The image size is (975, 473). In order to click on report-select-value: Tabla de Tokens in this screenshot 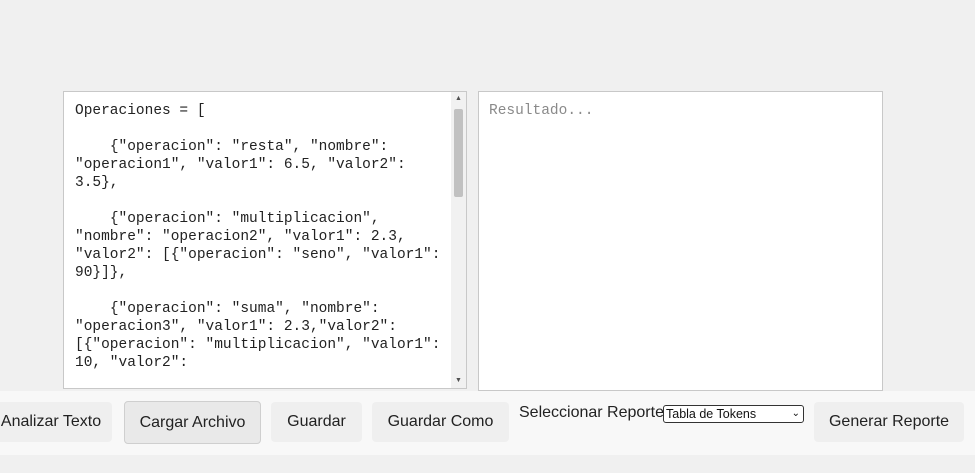, I will do `click(711, 414)`.